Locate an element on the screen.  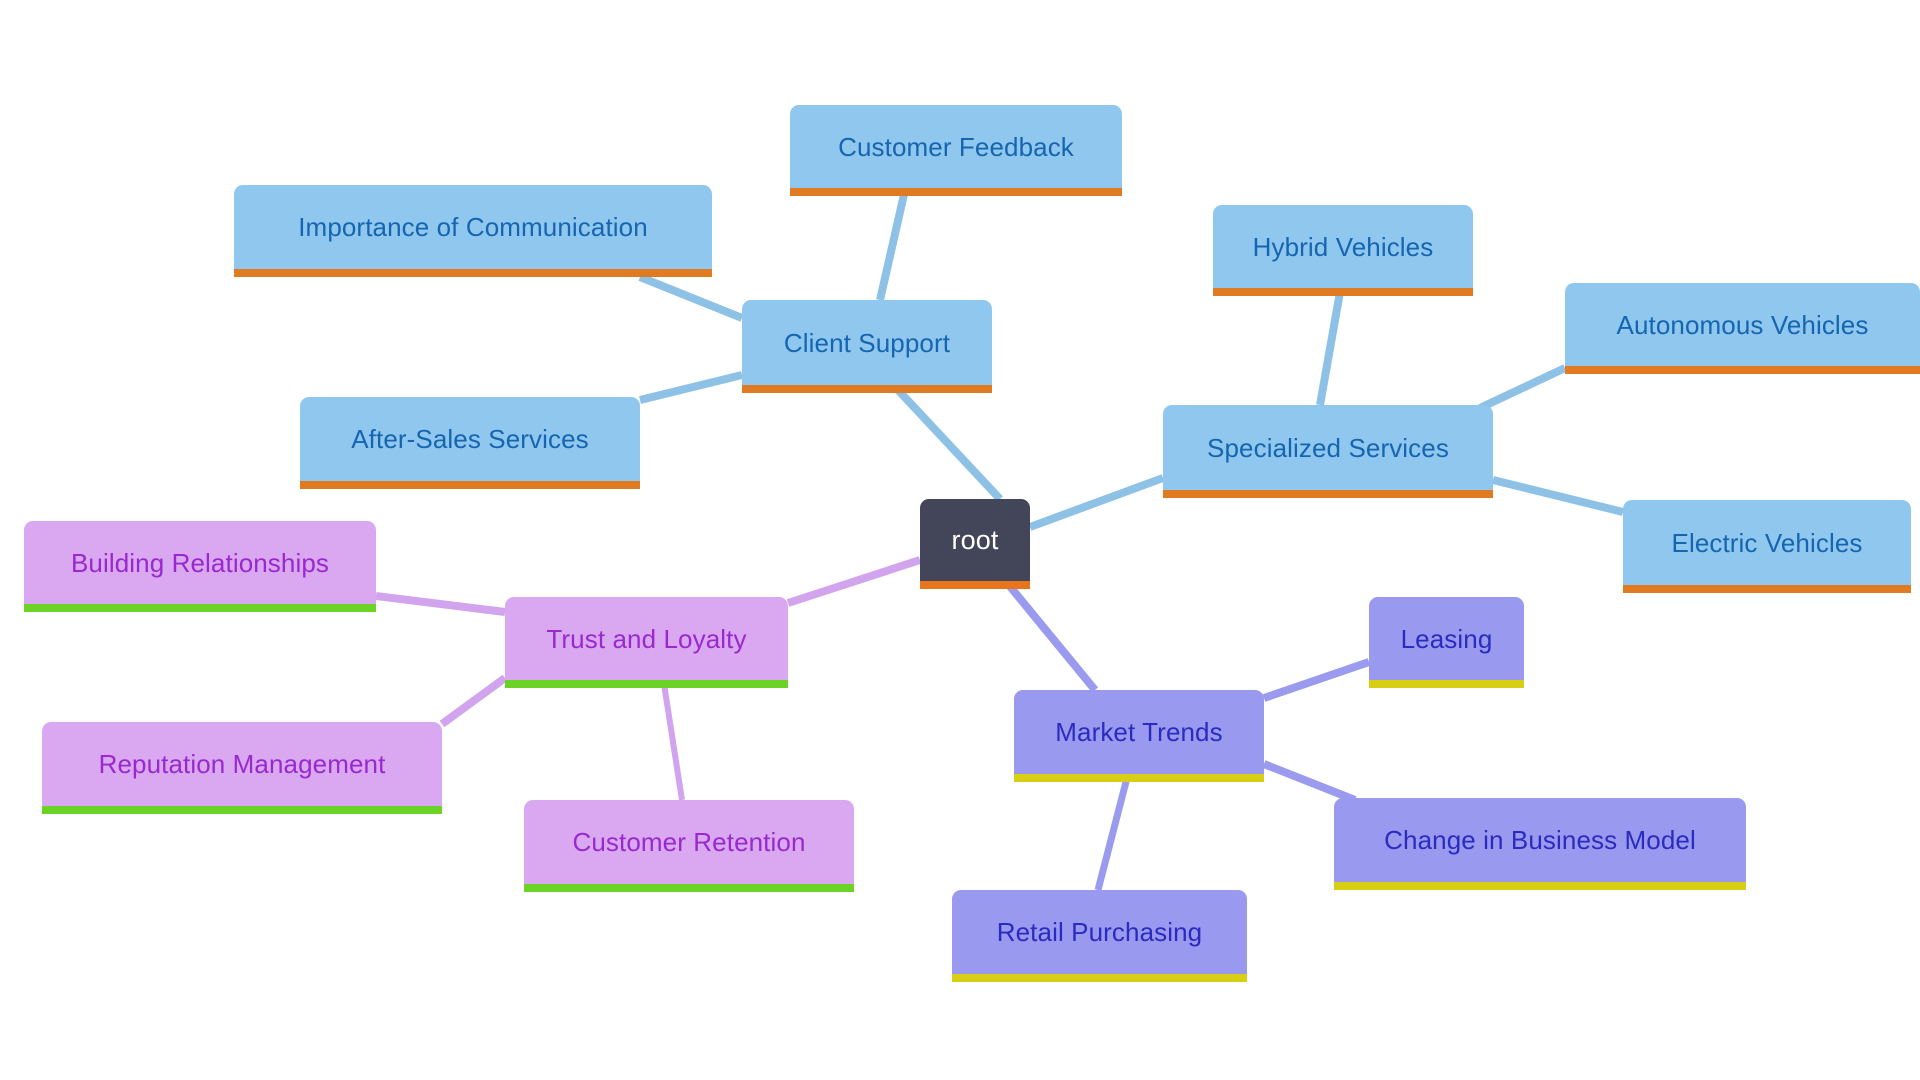
mindmap-node-specialized-services: Specialized Services is located at coordinates (1328, 451).